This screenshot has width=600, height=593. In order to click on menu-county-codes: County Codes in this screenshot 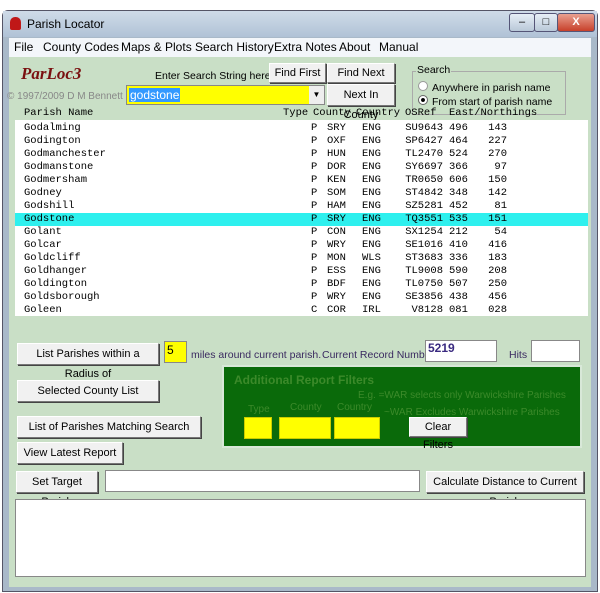, I will do `click(81, 47)`.